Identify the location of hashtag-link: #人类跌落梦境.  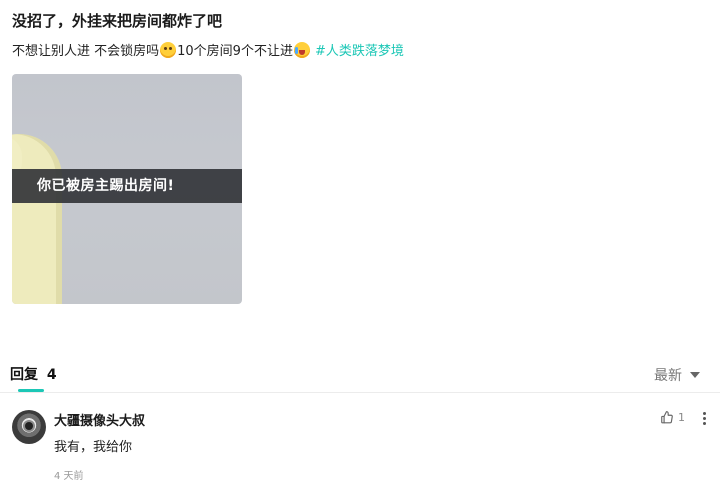
(359, 49).